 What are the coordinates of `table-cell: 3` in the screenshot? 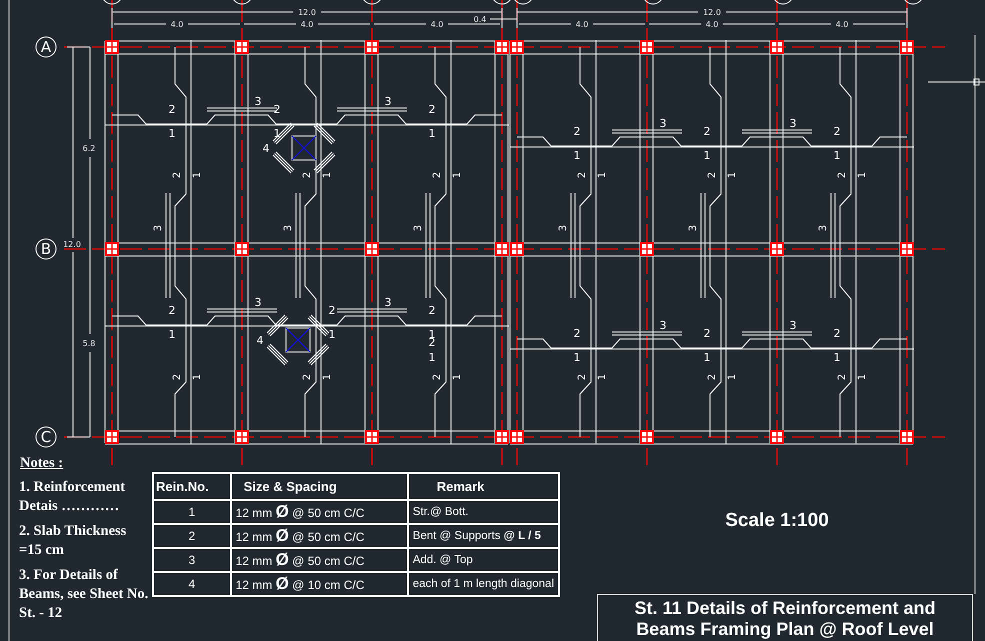 It's located at (192, 560).